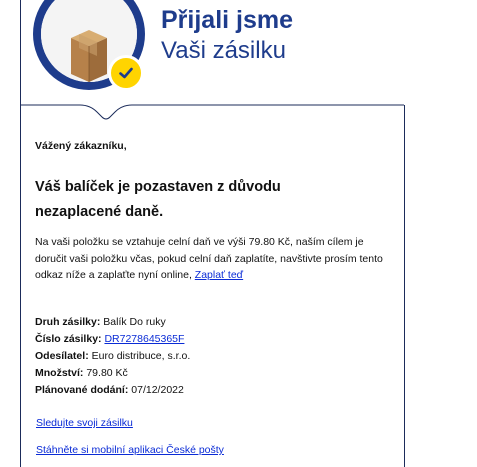  I want to click on quantity-value: 79.80 Kč, so click(107, 373).